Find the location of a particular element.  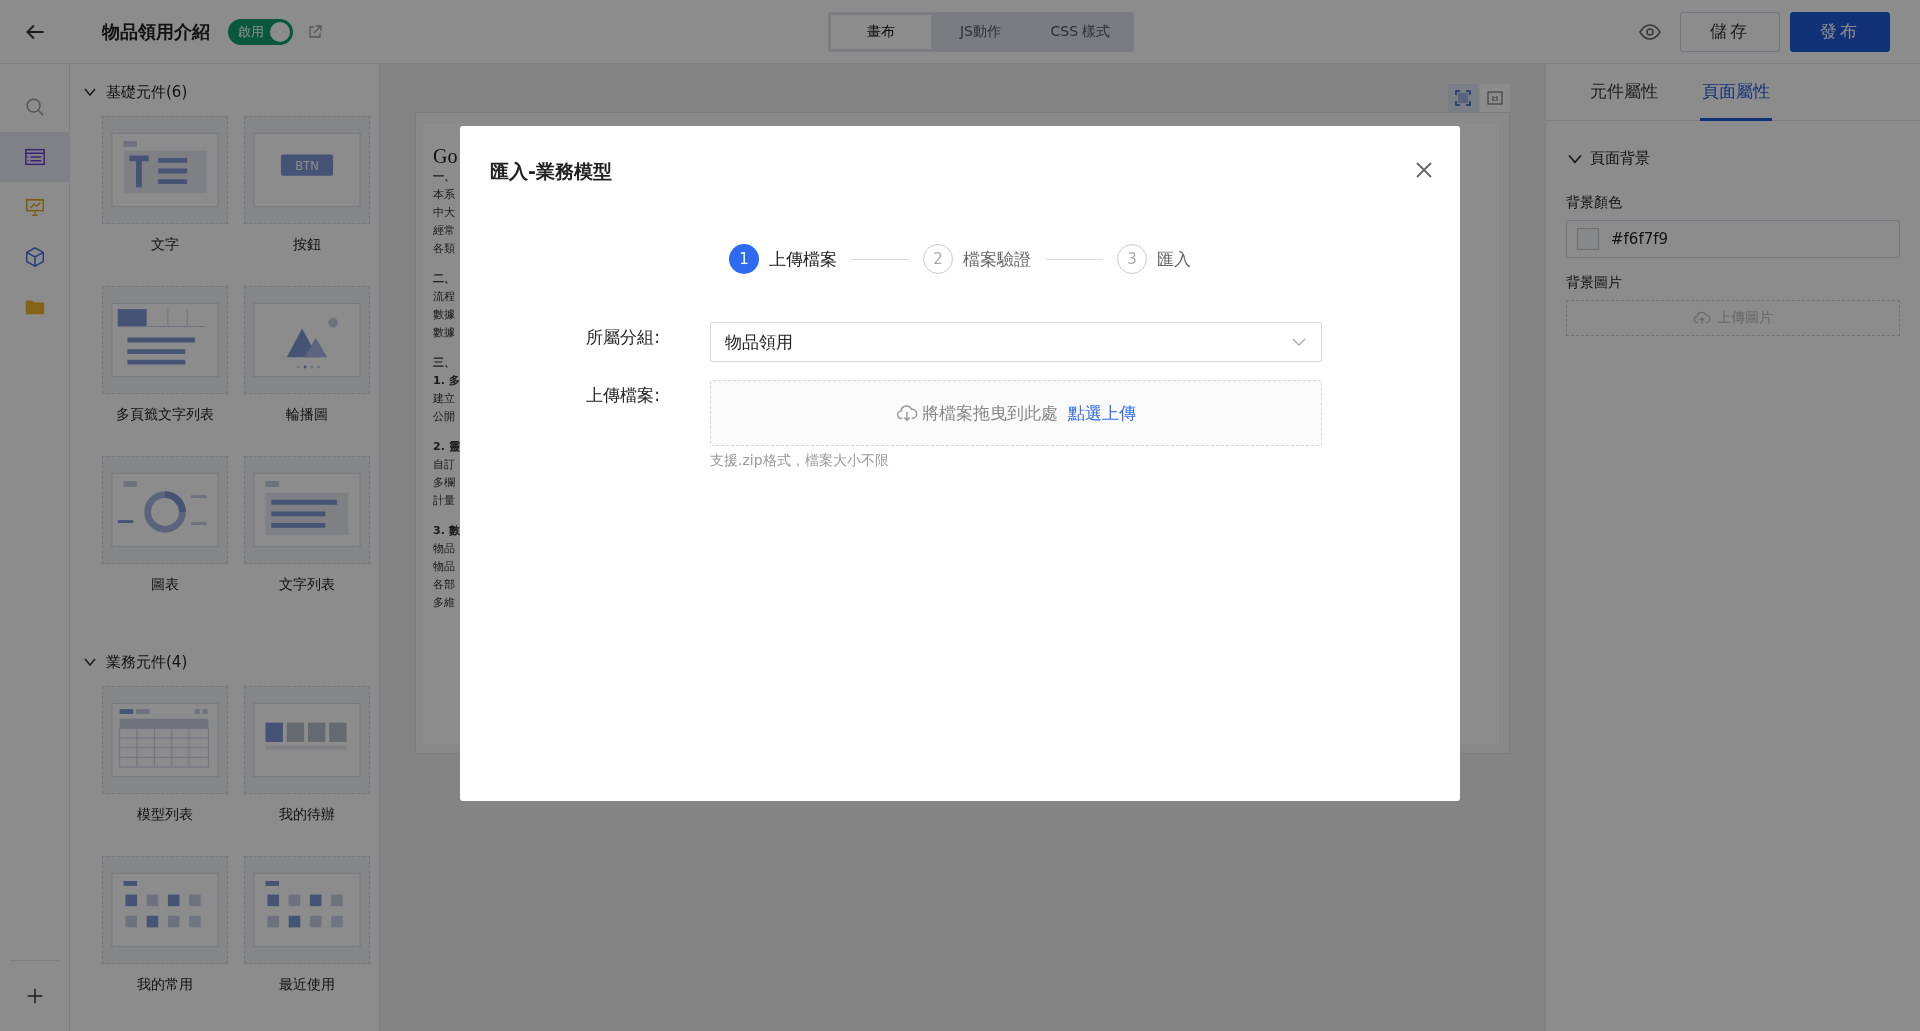

document-text: 1. 多 is located at coordinates (446, 381).